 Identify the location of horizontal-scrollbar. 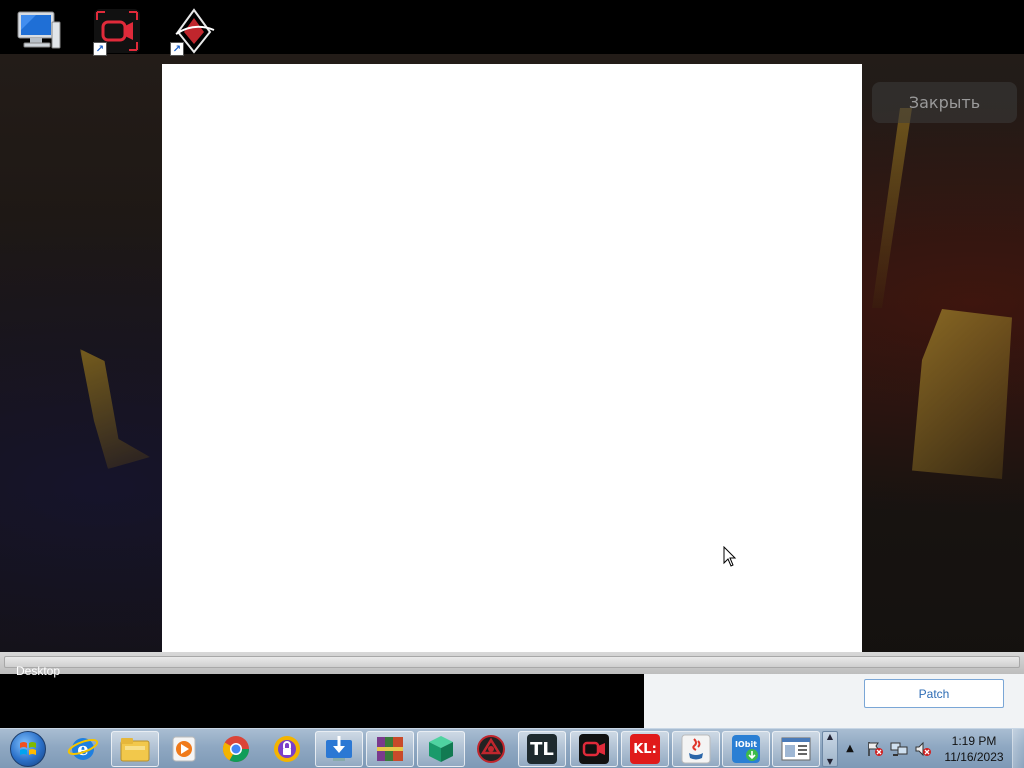
(512, 663).